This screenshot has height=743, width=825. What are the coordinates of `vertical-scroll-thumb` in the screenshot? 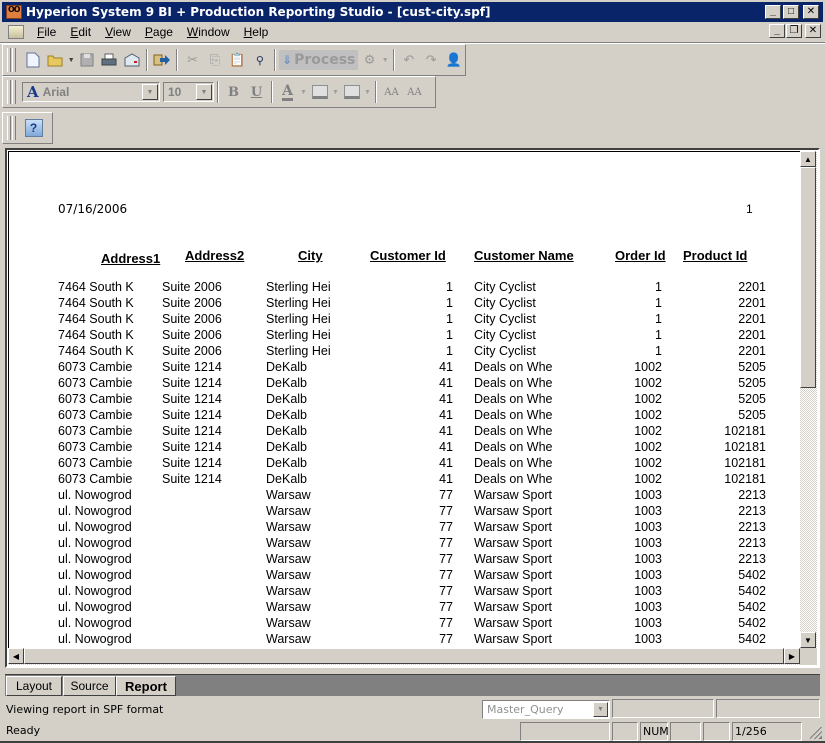 It's located at (808, 277).